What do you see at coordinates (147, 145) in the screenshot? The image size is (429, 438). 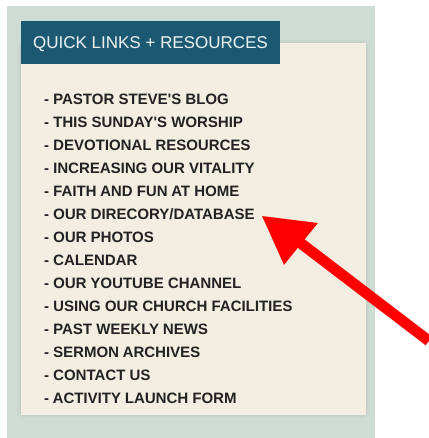 I see `quick-link: - DEVOTIONAL RESOURCES` at bounding box center [147, 145].